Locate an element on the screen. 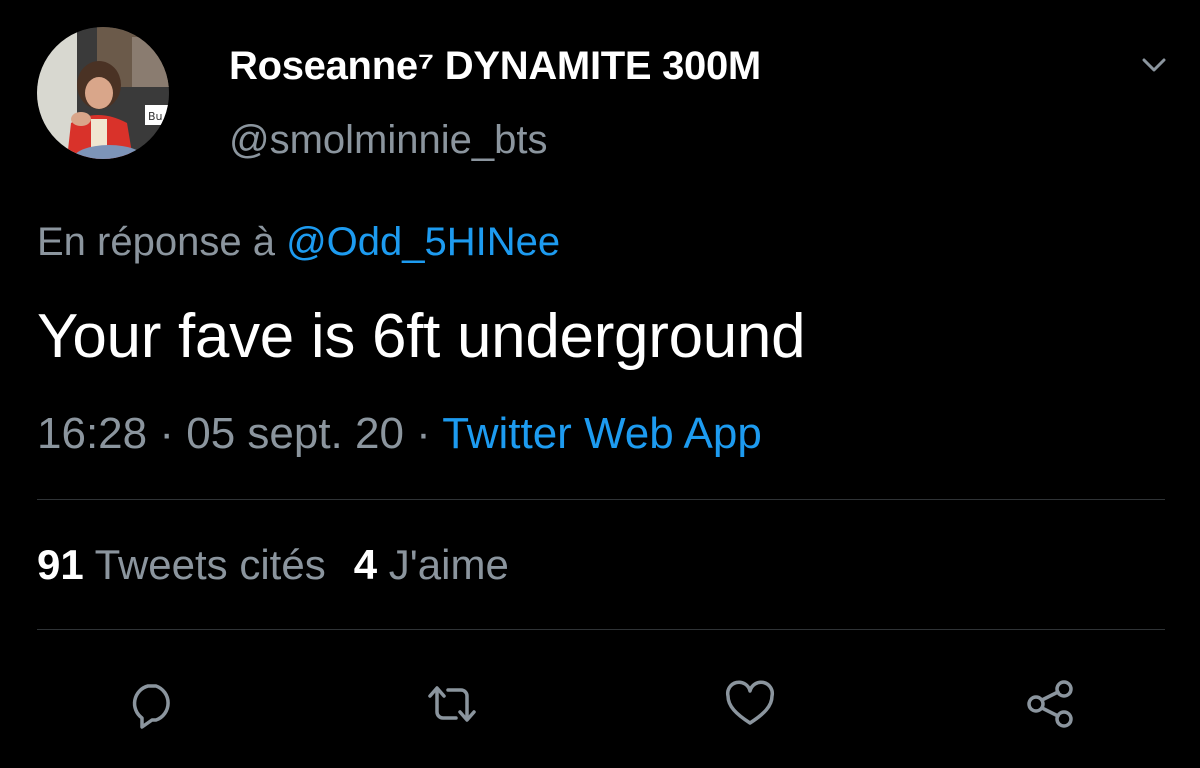  svg-text: Bu is located at coordinates (155, 116).